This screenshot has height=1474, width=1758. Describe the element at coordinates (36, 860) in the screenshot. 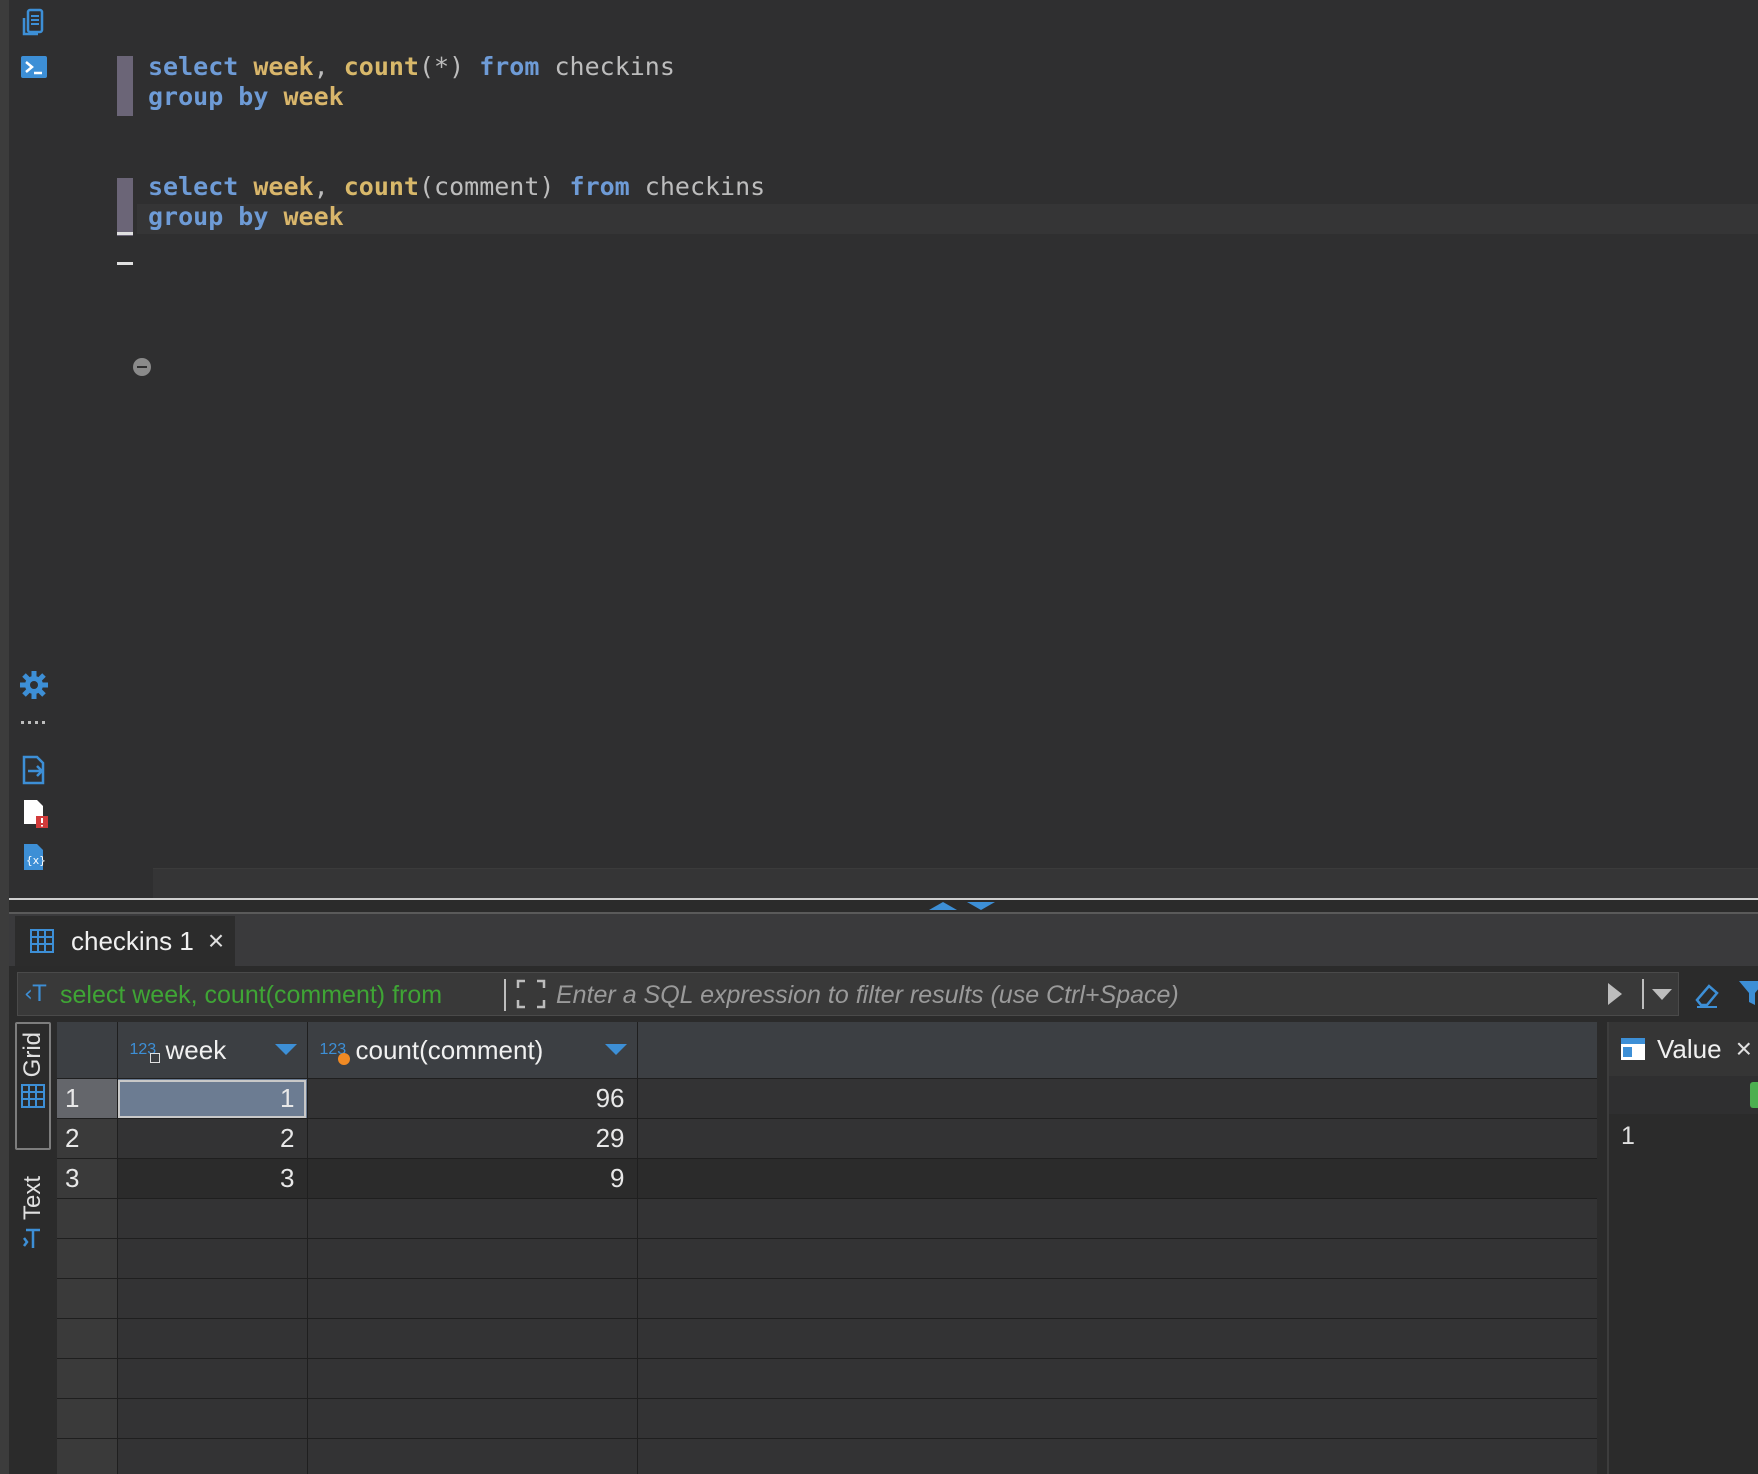

I see `svg-text: {x}` at that location.